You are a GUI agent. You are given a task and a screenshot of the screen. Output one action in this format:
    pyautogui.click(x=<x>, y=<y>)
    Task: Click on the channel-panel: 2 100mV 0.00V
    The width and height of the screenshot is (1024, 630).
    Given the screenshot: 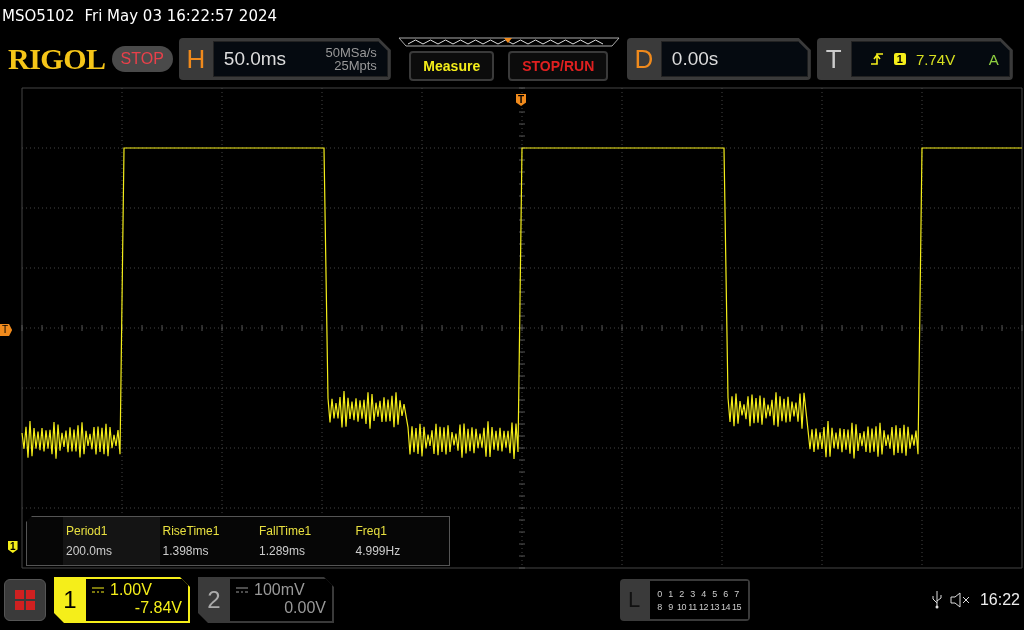 What is the action you would take?
    pyautogui.click(x=266, y=600)
    